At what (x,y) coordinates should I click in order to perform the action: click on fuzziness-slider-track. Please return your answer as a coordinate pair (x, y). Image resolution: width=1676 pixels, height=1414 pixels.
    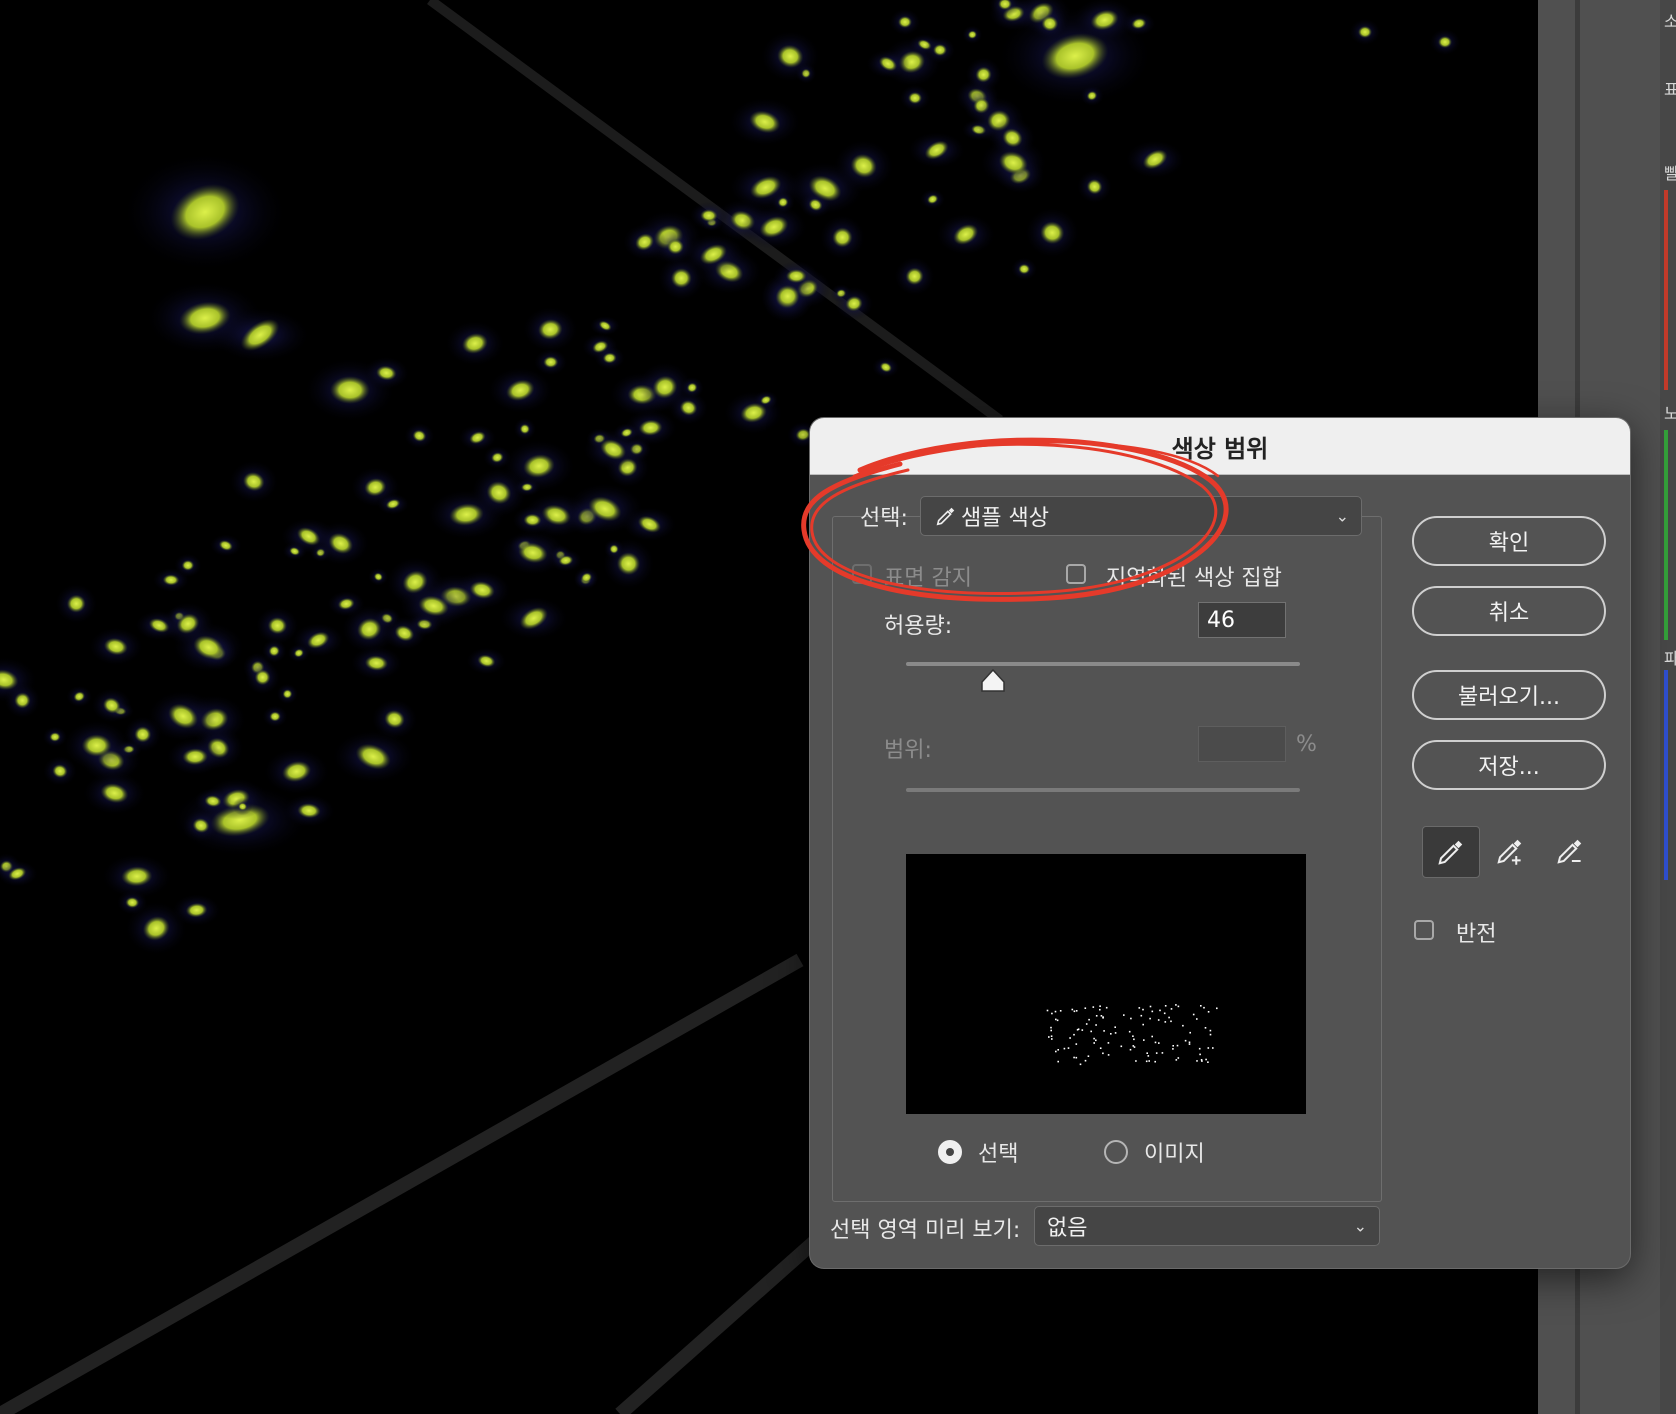
    Looking at the image, I should click on (1103, 664).